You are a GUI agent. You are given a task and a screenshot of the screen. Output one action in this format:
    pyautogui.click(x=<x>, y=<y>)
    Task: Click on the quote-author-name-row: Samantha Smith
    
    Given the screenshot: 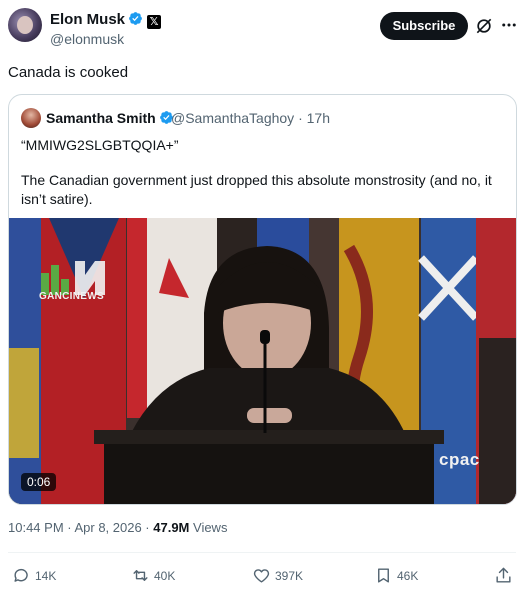 What is the action you would take?
    pyautogui.click(x=110, y=118)
    